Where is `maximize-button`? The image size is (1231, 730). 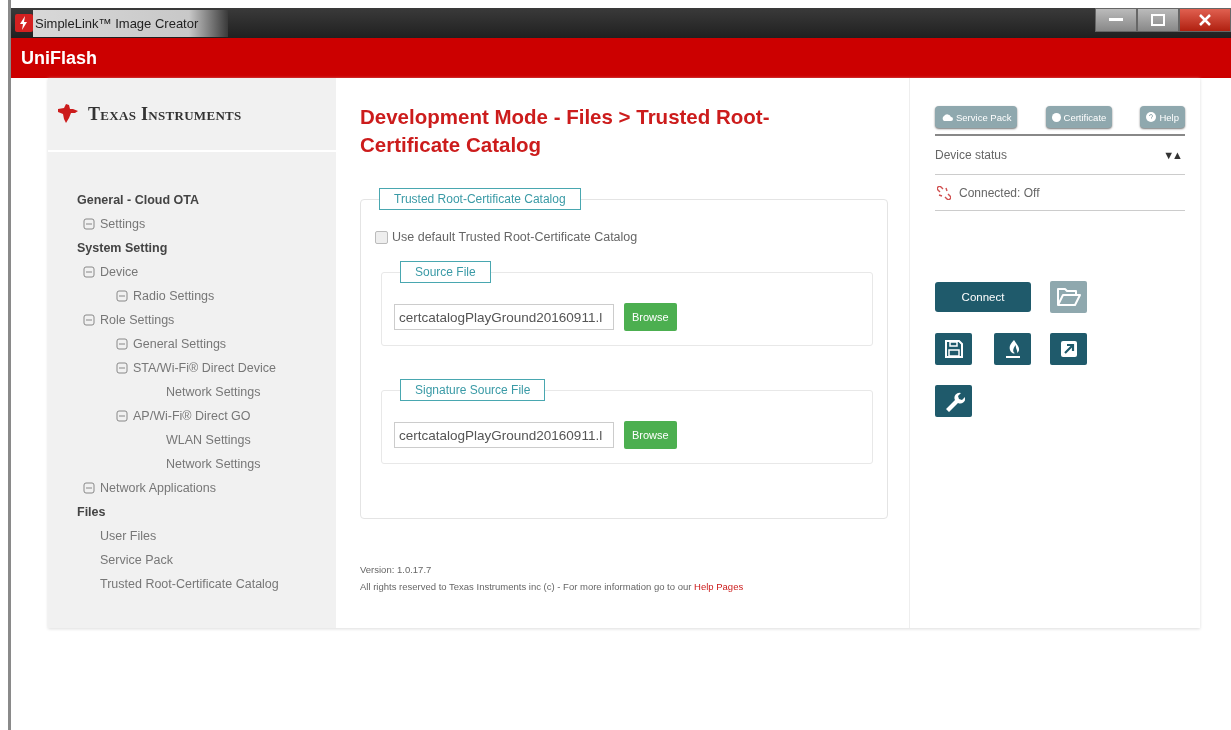 maximize-button is located at coordinates (1158, 20).